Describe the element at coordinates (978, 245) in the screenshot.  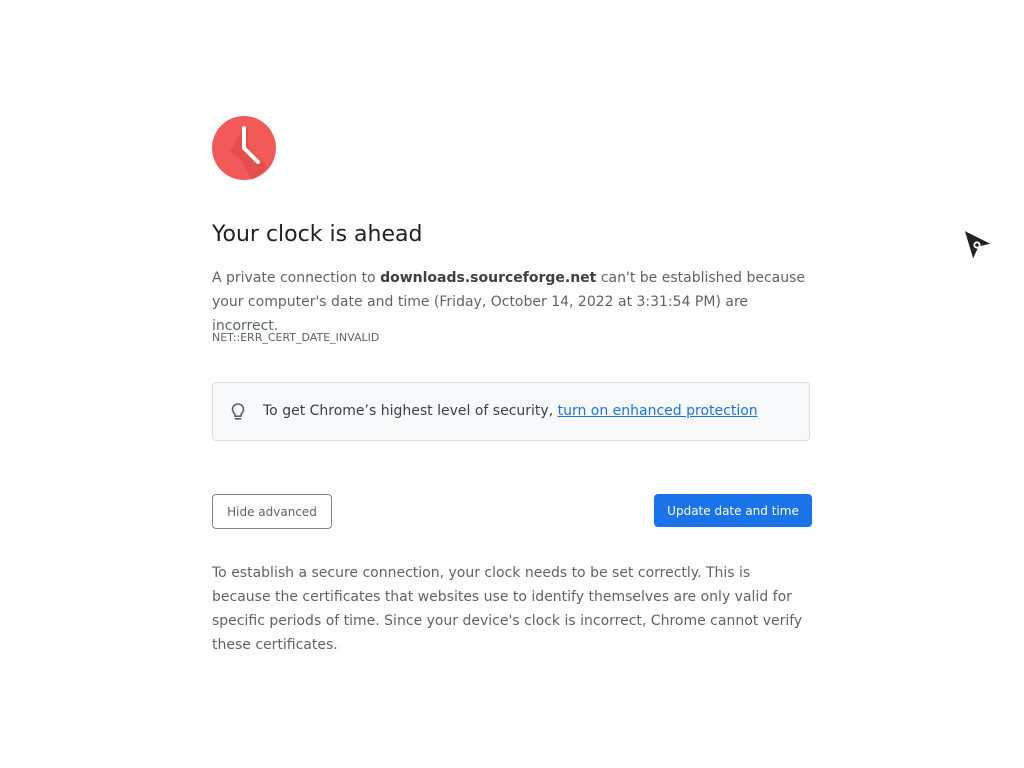
I see `mouse-pointer-icon` at that location.